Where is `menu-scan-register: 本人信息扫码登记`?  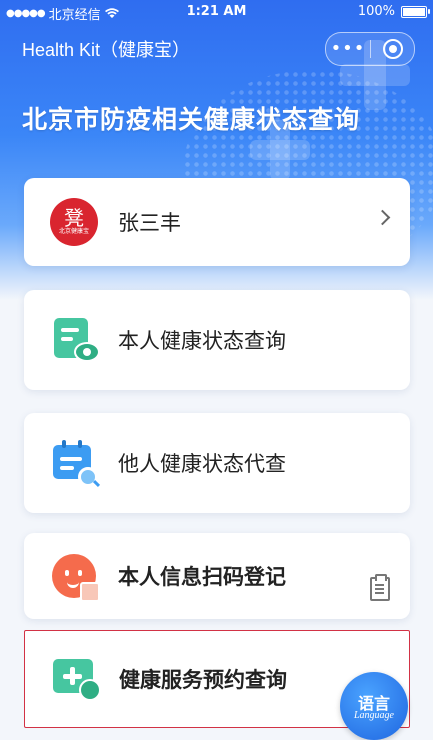 menu-scan-register: 本人信息扫码登记 is located at coordinates (217, 576).